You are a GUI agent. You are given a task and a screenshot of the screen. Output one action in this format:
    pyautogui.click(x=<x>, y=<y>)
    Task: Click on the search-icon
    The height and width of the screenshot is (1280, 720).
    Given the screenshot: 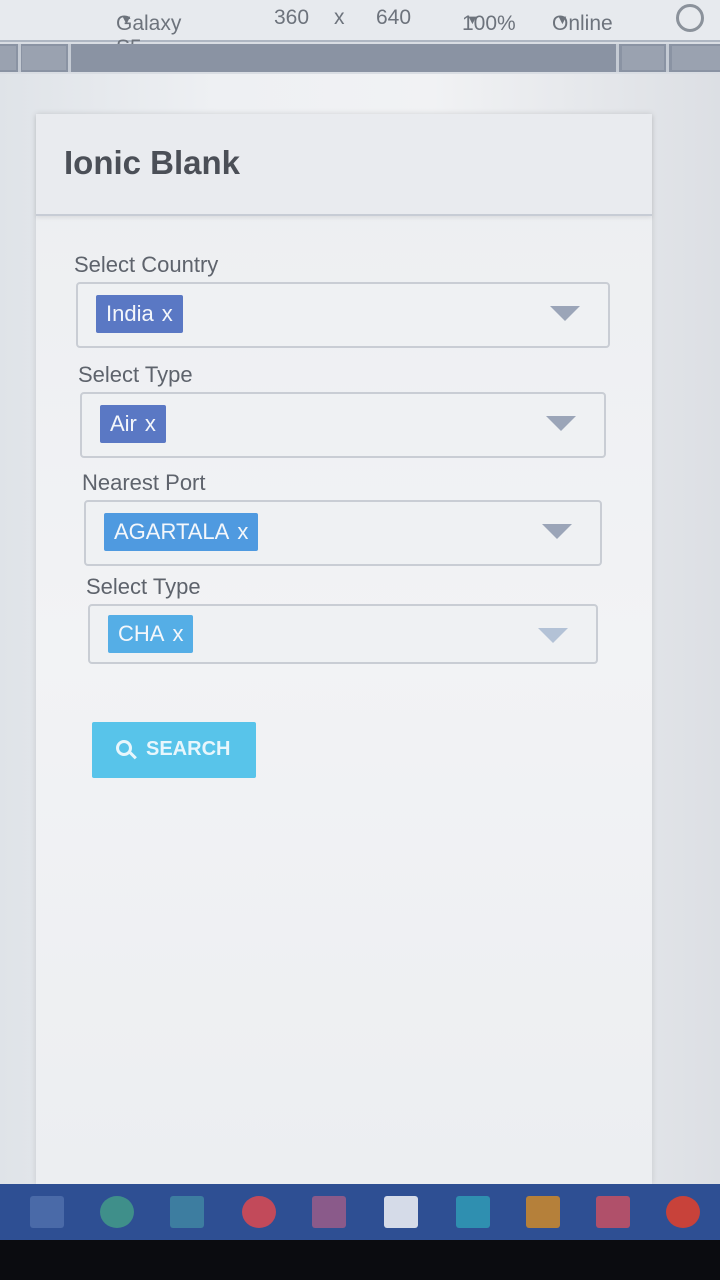 What is the action you would take?
    pyautogui.click(x=124, y=748)
    